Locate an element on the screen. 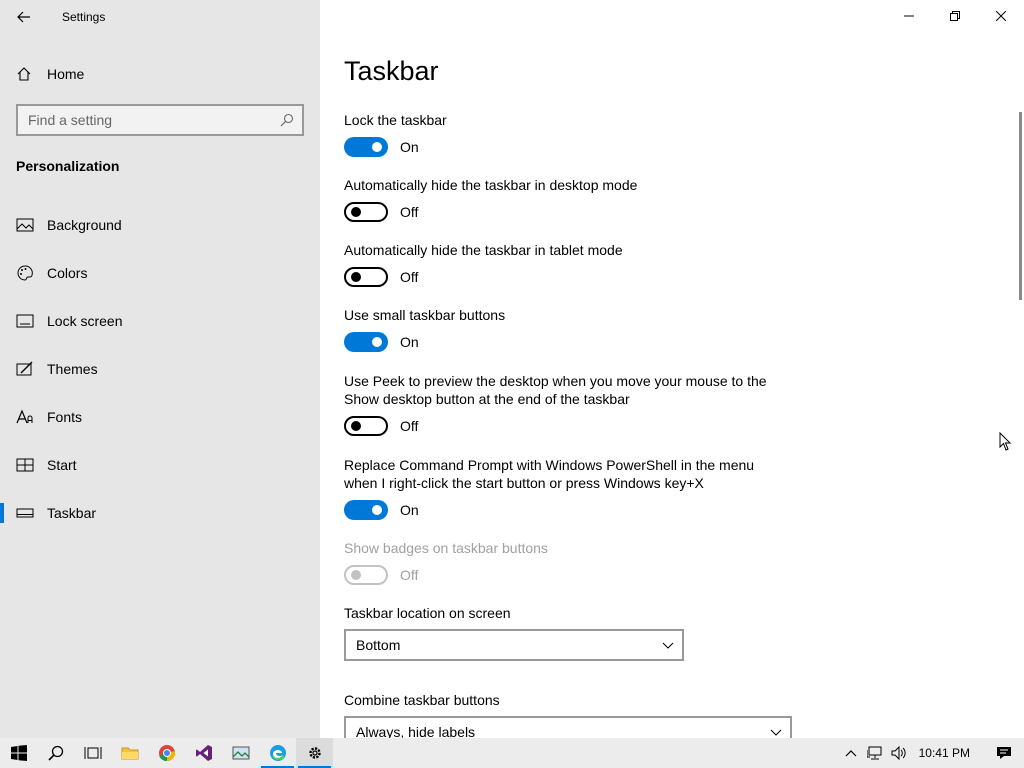  file-explorer-icon is located at coordinates (129, 753).